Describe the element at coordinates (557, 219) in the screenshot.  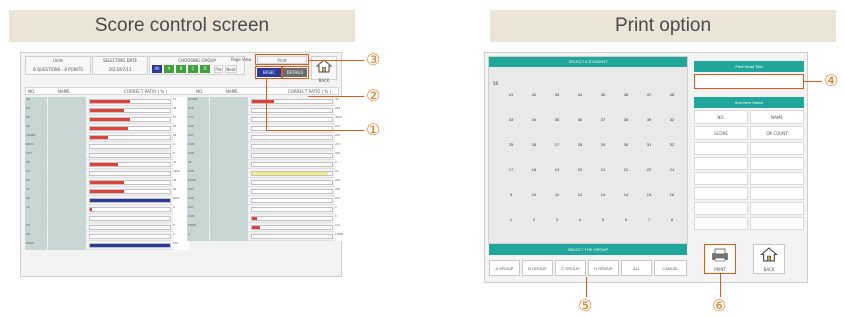
I see `student-number: 3` at that location.